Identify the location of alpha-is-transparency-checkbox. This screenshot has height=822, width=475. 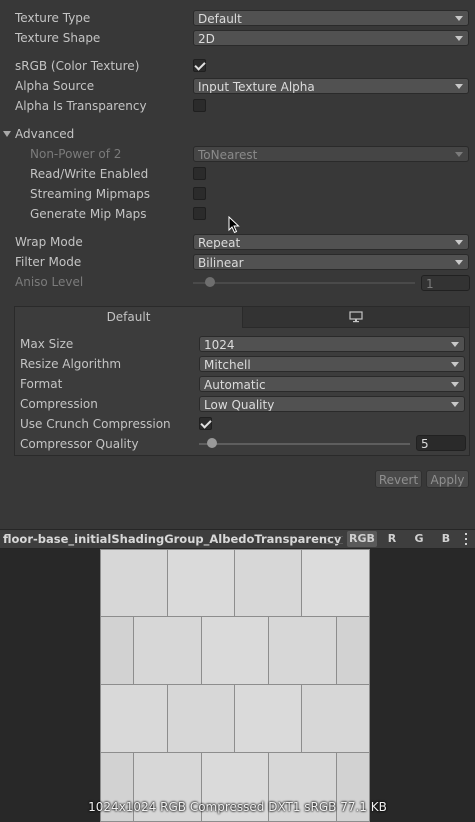
(199, 105).